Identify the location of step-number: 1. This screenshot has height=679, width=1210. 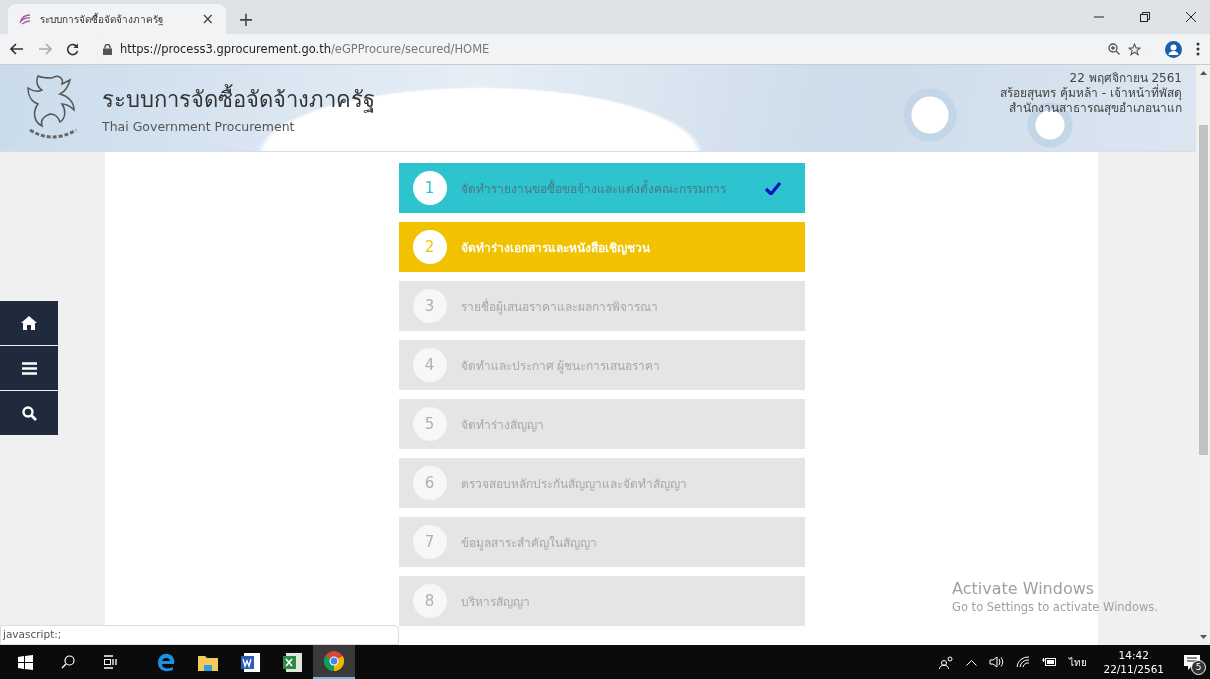
(429, 188).